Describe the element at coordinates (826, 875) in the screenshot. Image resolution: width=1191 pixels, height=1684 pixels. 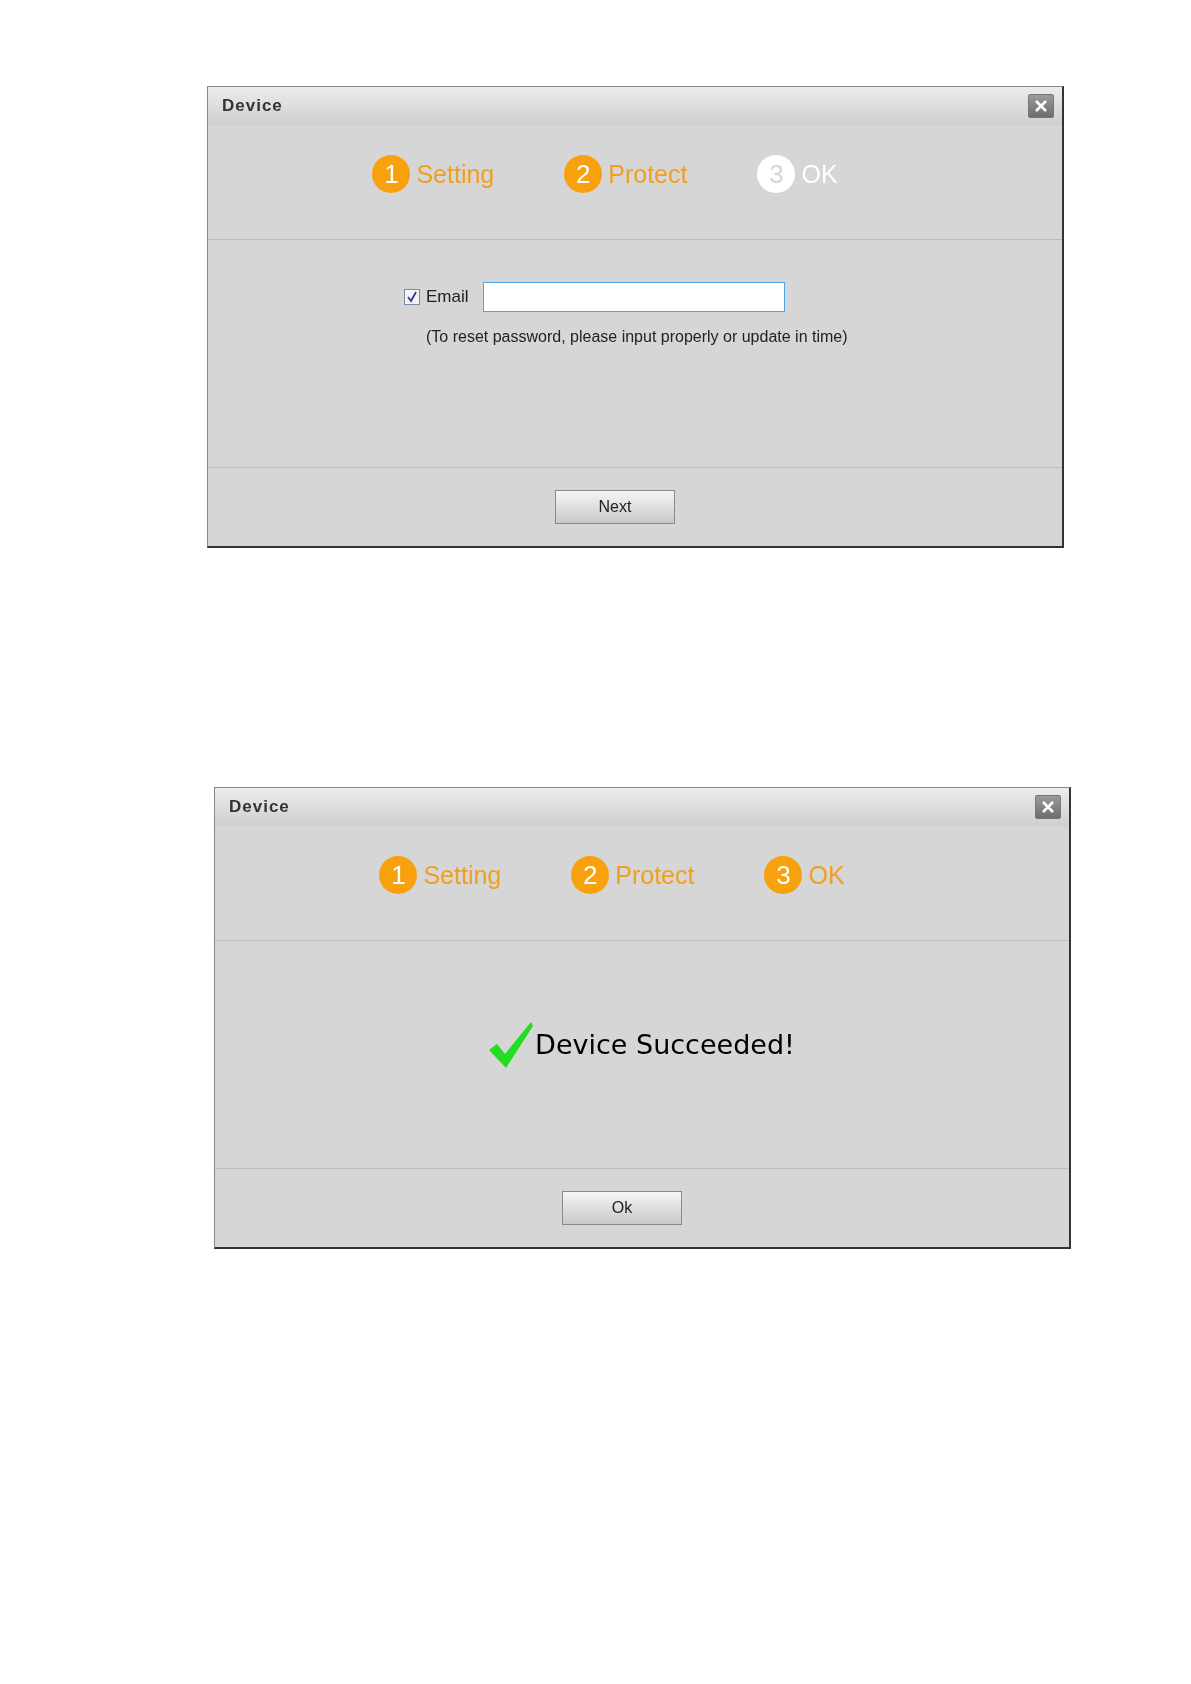
I see `step-label: OK` at that location.